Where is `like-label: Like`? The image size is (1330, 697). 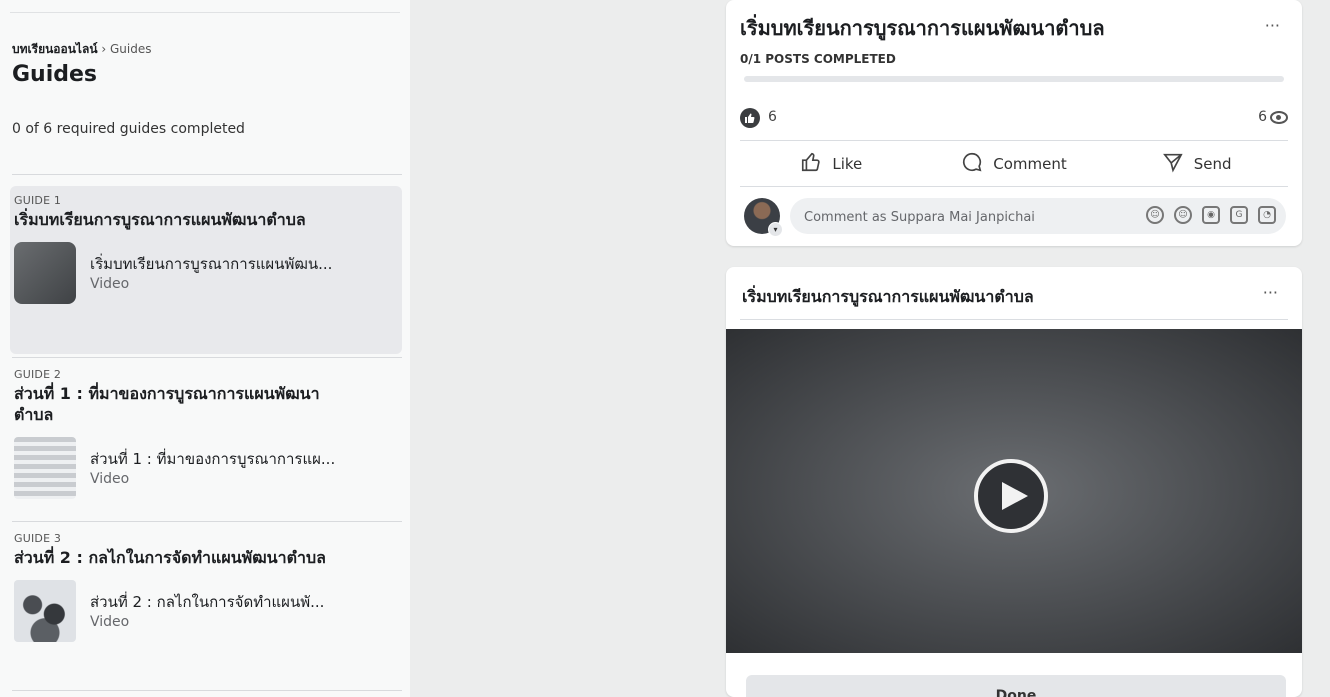
like-label: Like is located at coordinates (847, 164).